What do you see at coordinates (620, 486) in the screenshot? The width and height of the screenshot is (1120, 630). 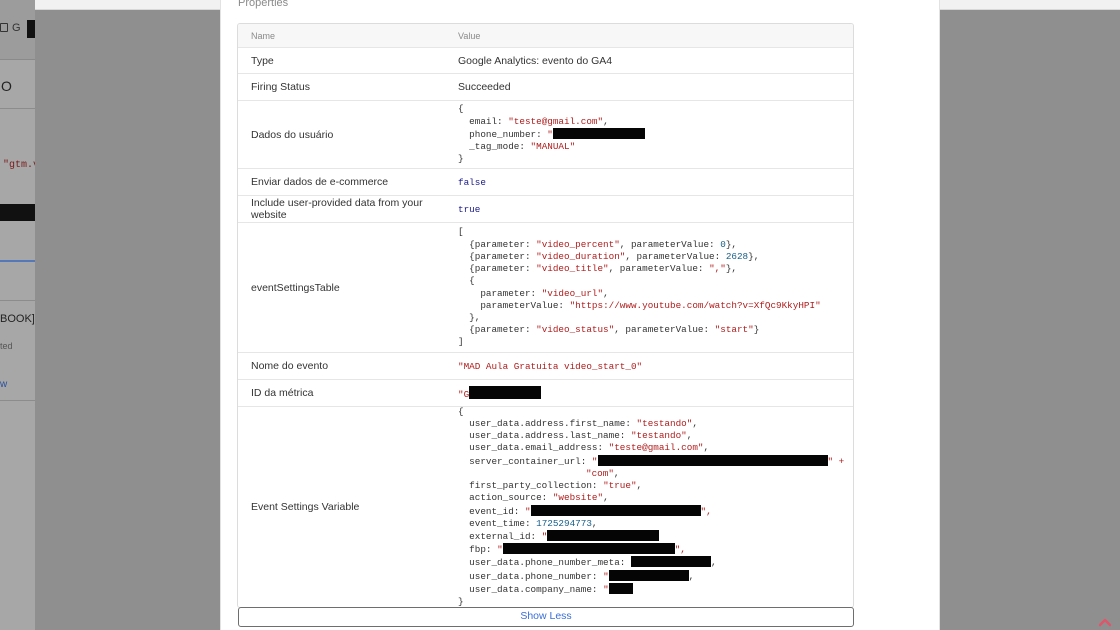 I see `code-string: "true"` at bounding box center [620, 486].